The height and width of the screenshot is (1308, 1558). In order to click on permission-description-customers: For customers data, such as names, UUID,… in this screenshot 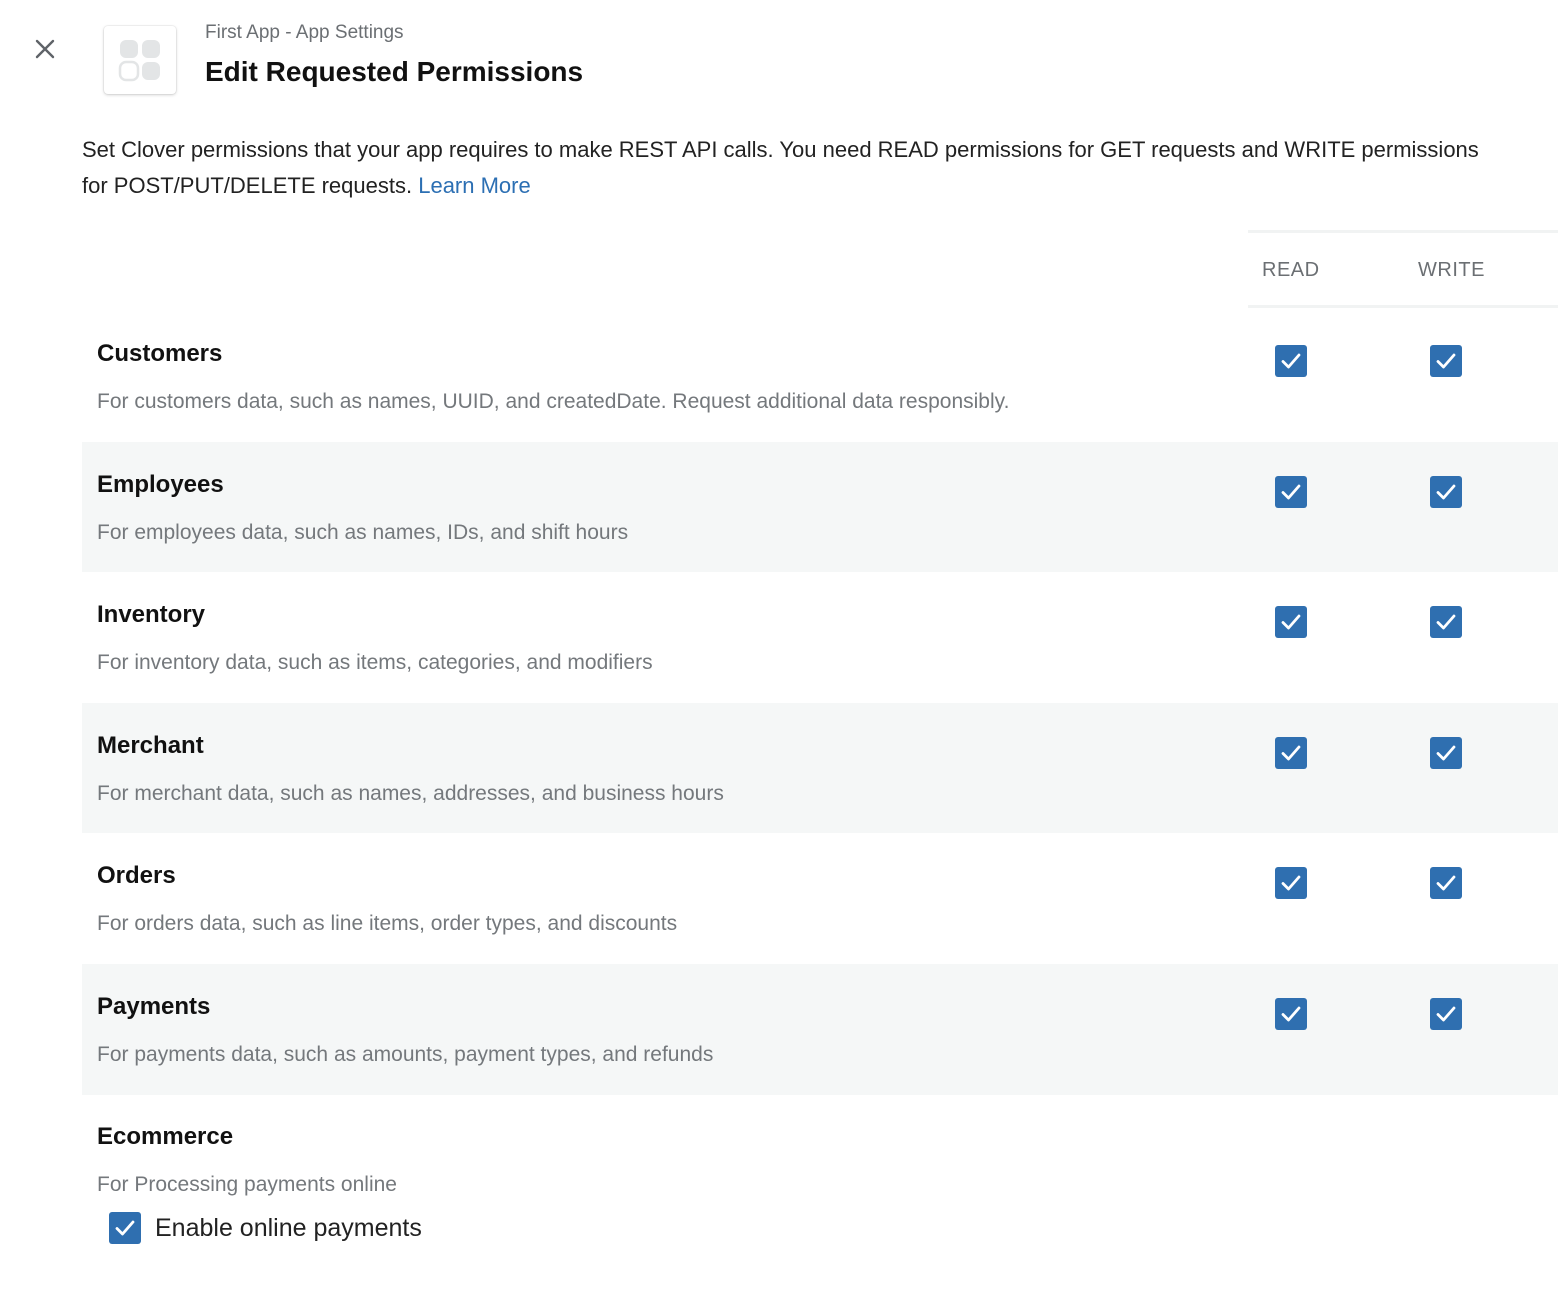, I will do `click(553, 401)`.